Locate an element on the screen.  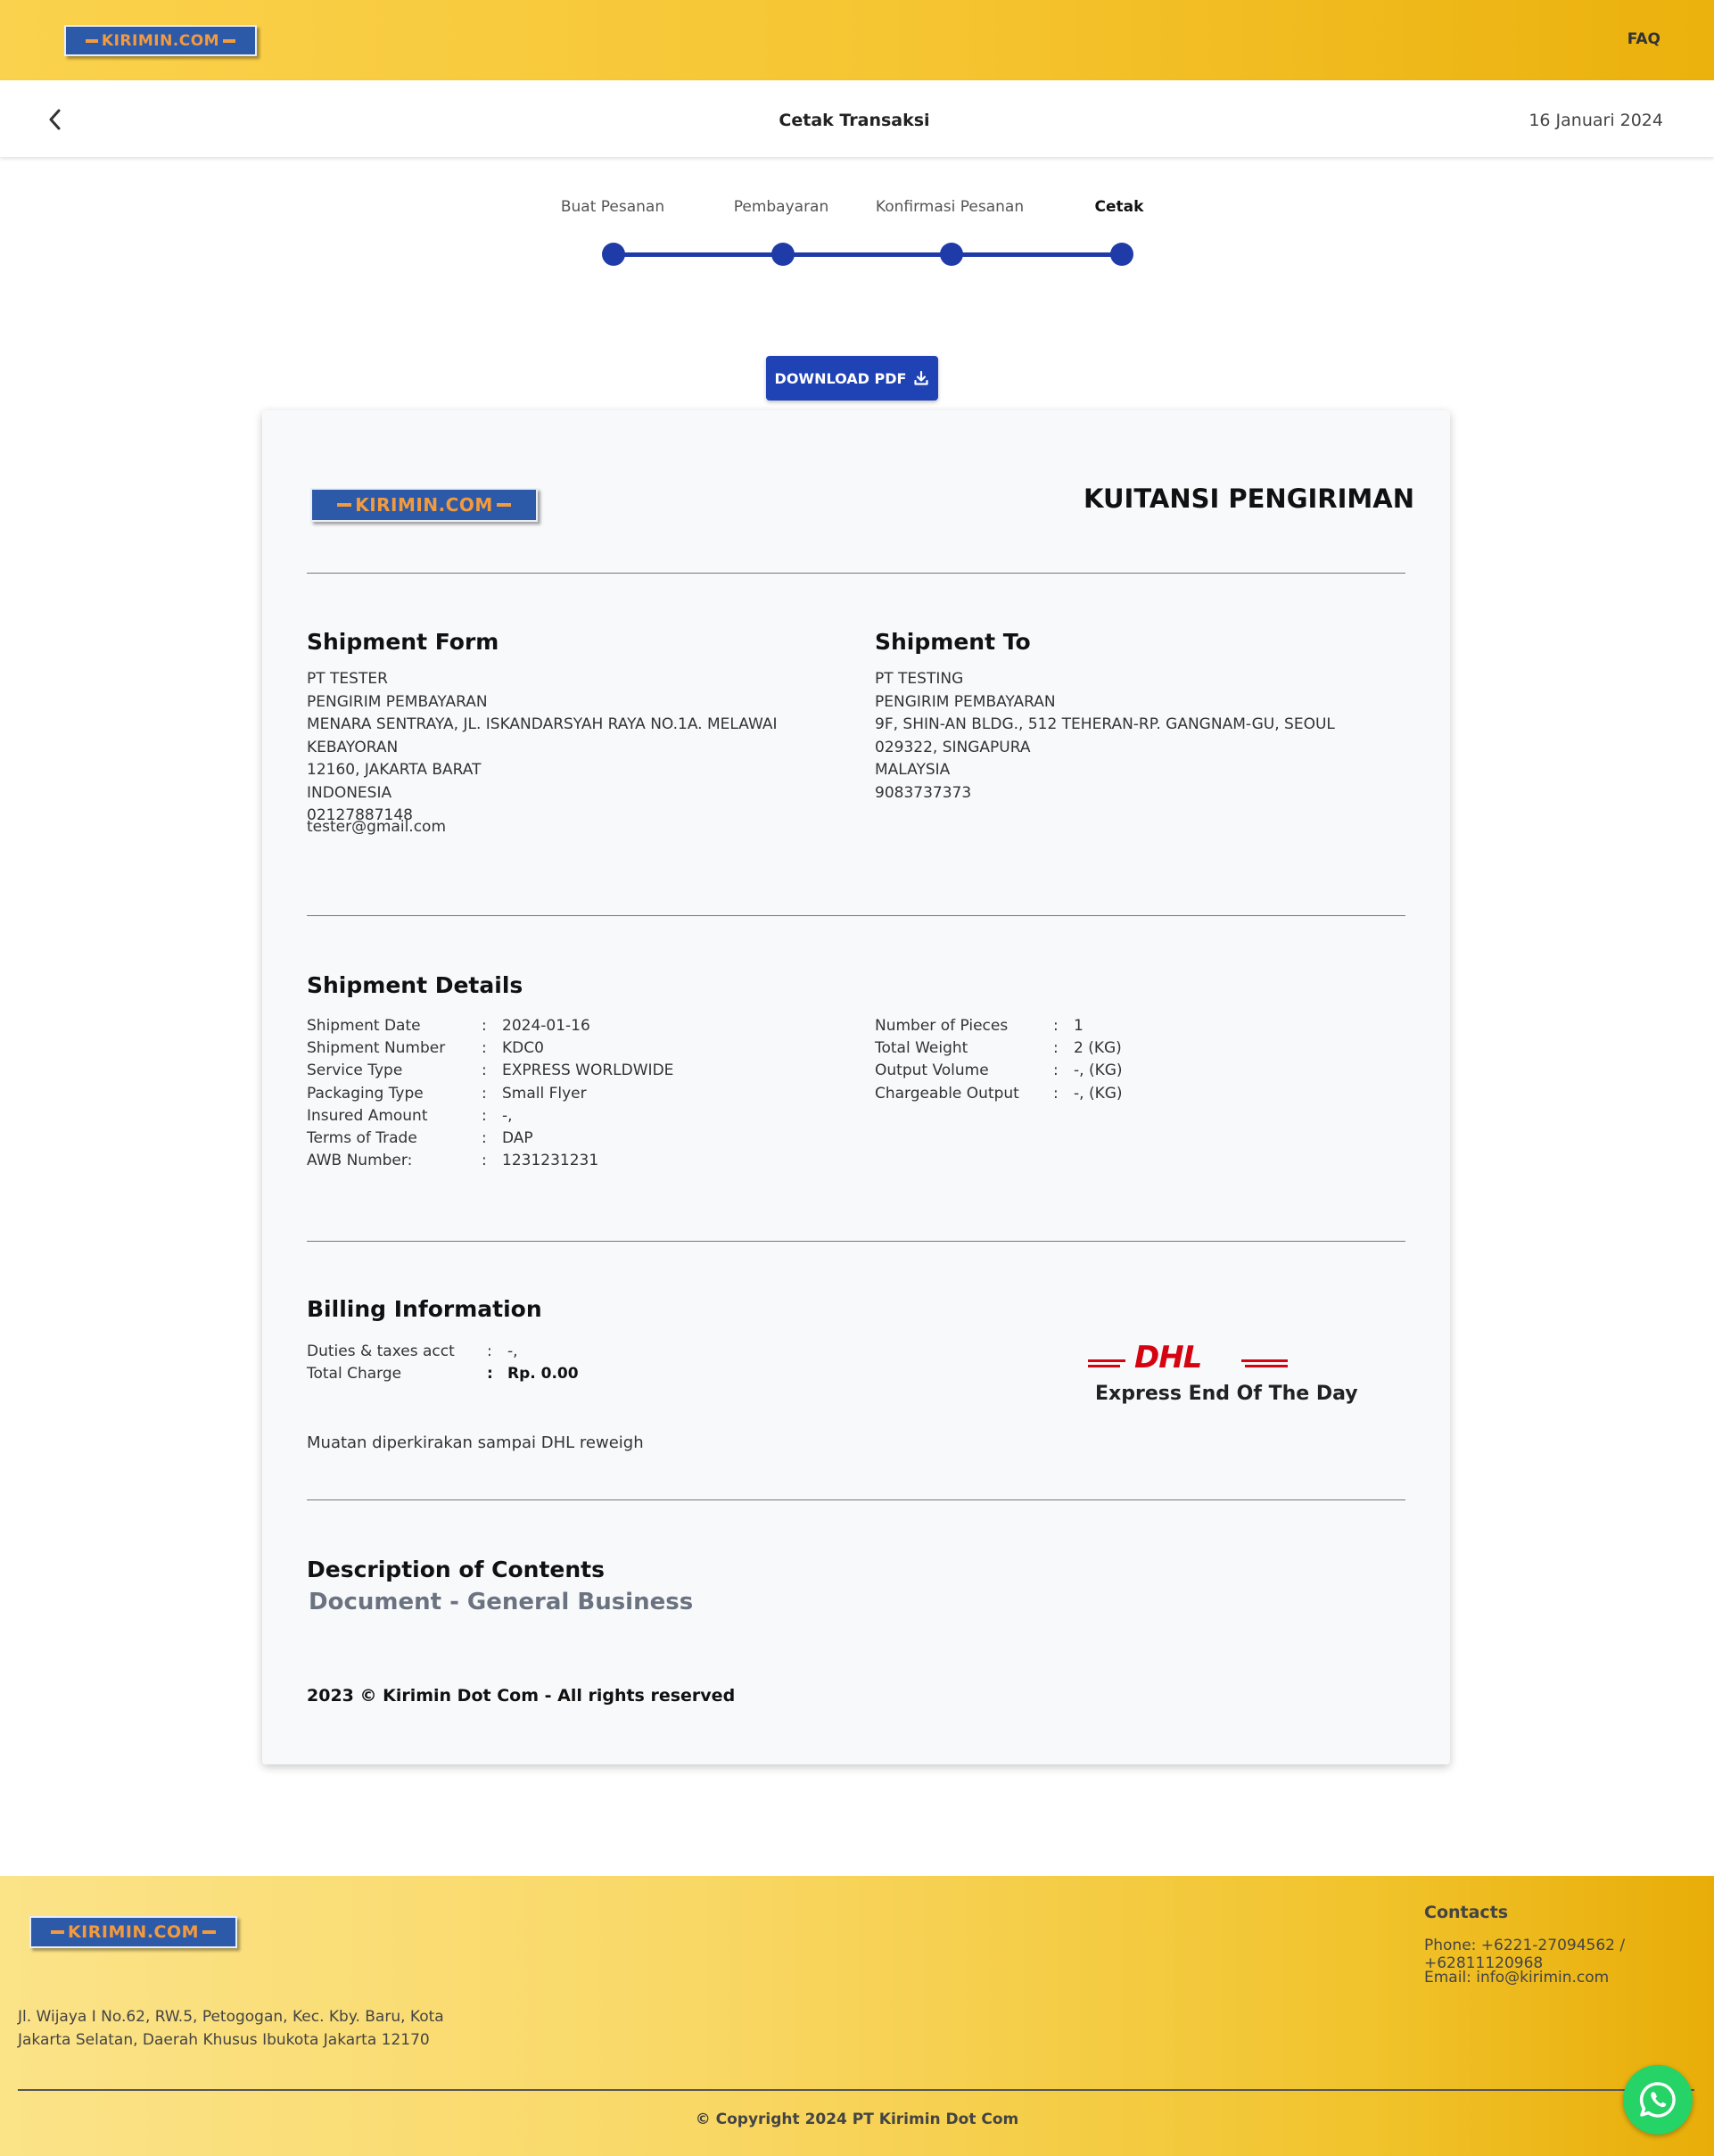
service-name: Express End Of The Day is located at coordinates (1226, 1394).